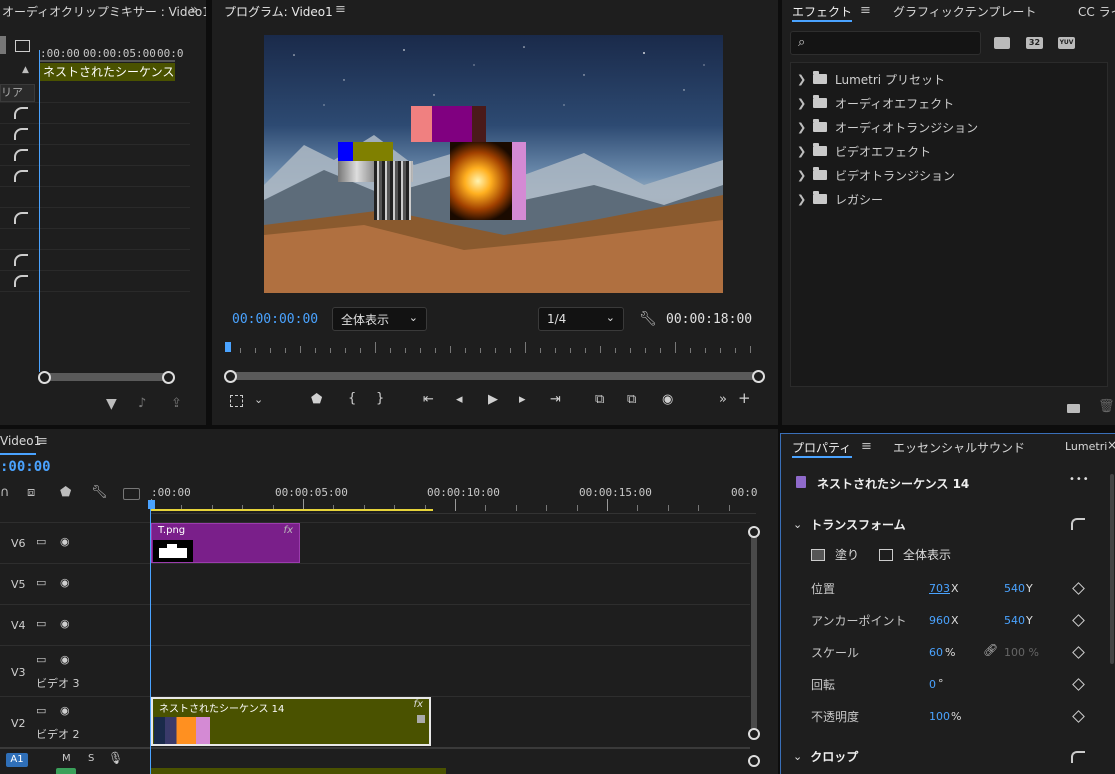  What do you see at coordinates (754, 734) in the screenshot?
I see `scroll-handle-bottom` at bounding box center [754, 734].